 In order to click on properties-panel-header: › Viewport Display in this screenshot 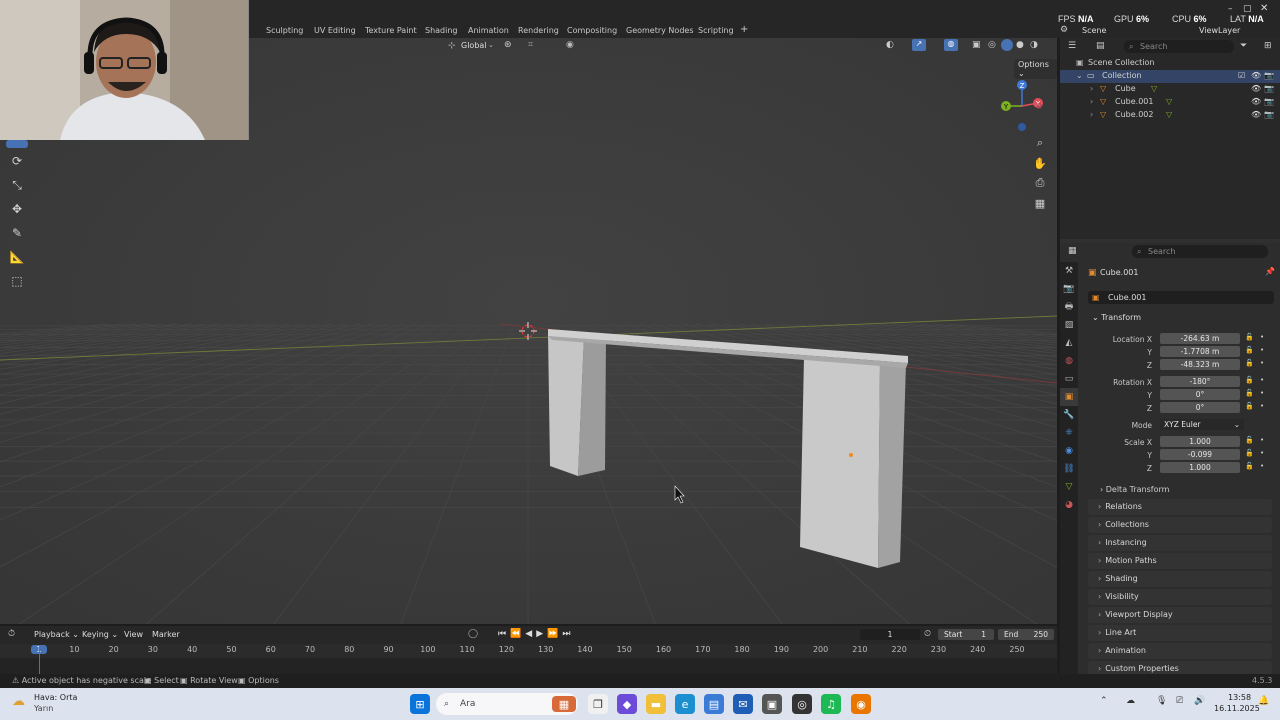, I will do `click(1180, 615)`.